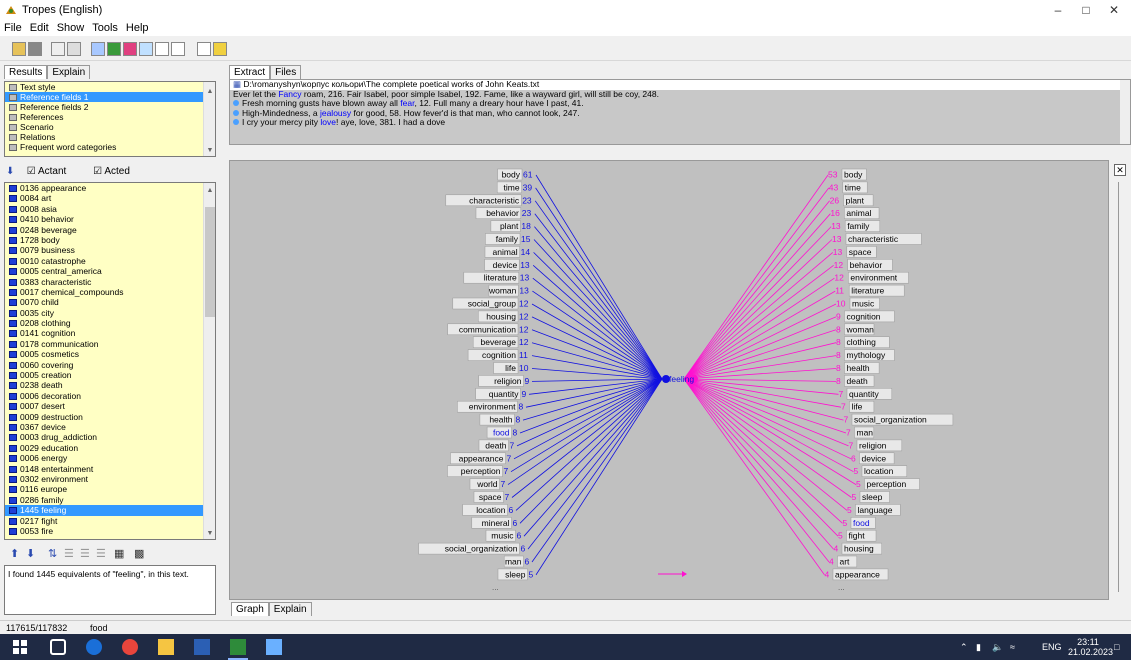 Image resolution: width=1131 pixels, height=660 pixels. I want to click on right-node-label: sleep, so click(872, 497).